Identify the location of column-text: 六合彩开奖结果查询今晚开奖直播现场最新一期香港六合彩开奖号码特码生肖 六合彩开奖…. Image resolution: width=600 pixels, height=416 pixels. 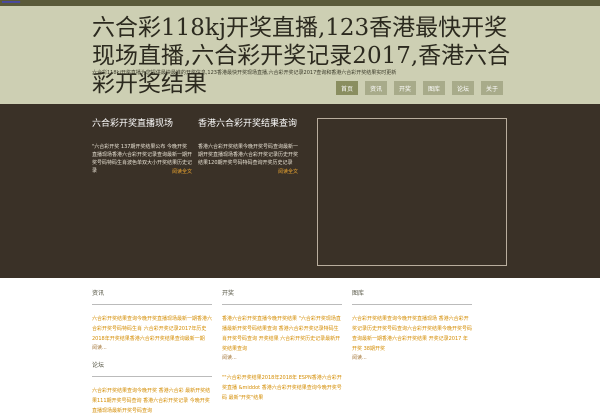
(152, 329).